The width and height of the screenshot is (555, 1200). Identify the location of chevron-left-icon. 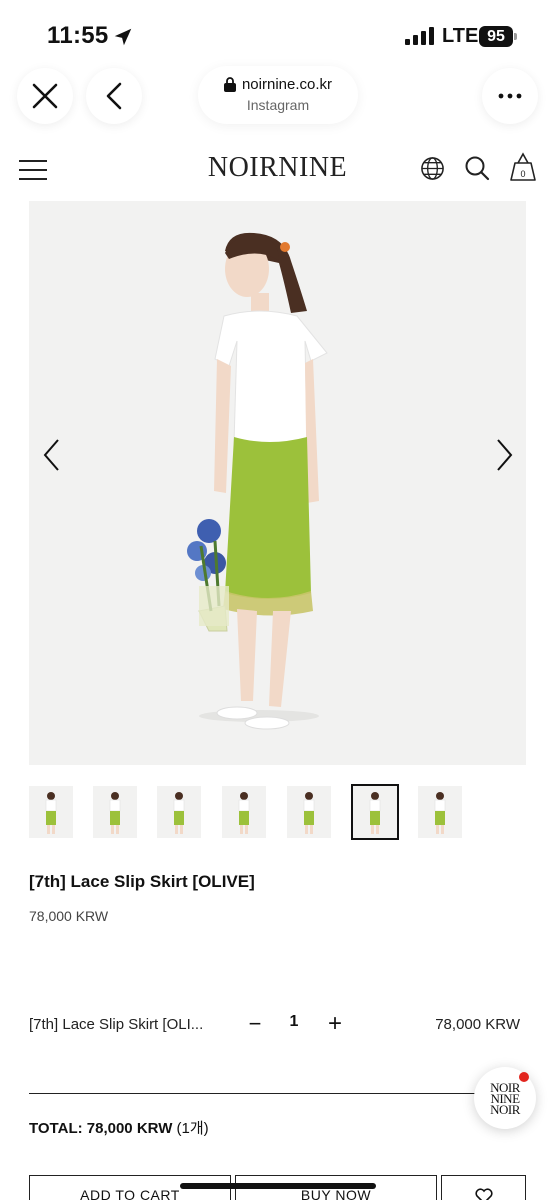
(114, 96).